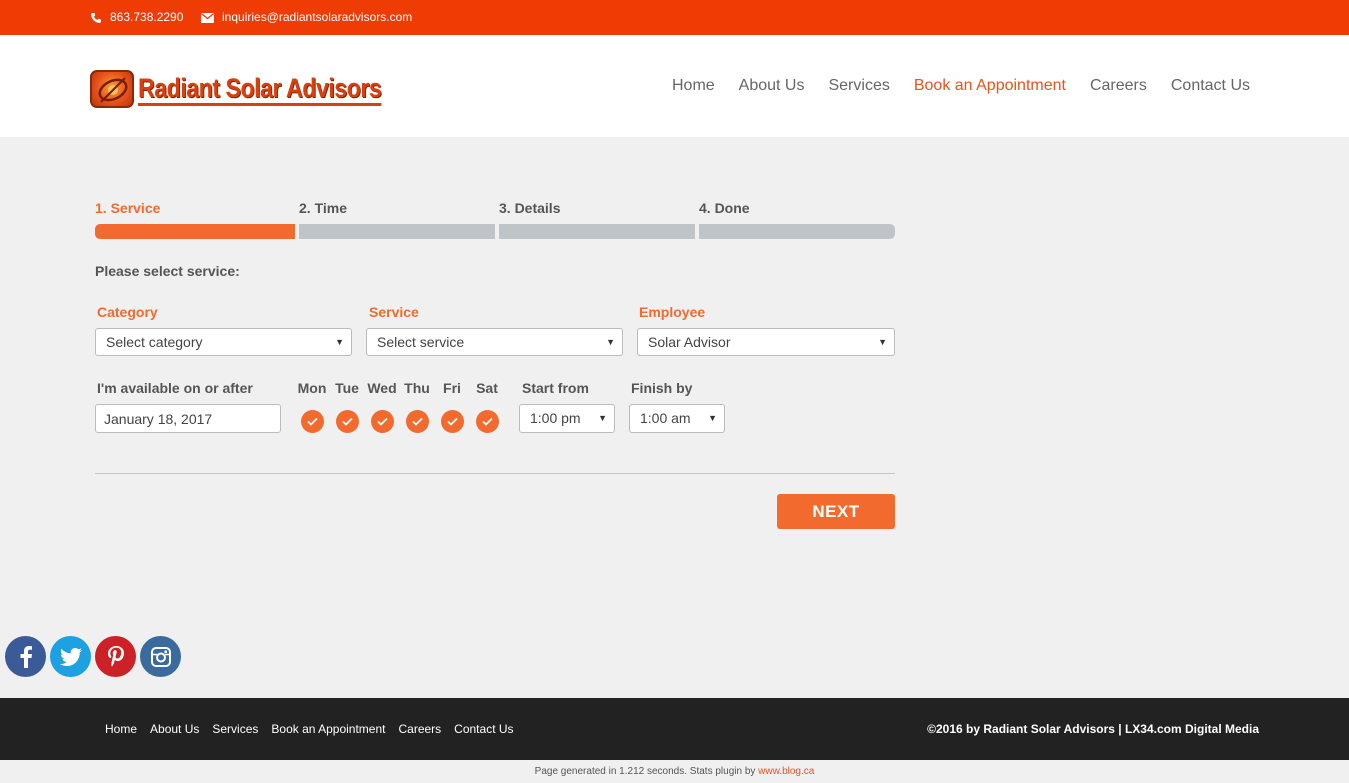 The image size is (1349, 783). Describe the element at coordinates (96, 17) in the screenshot. I see `phone-icon` at that location.